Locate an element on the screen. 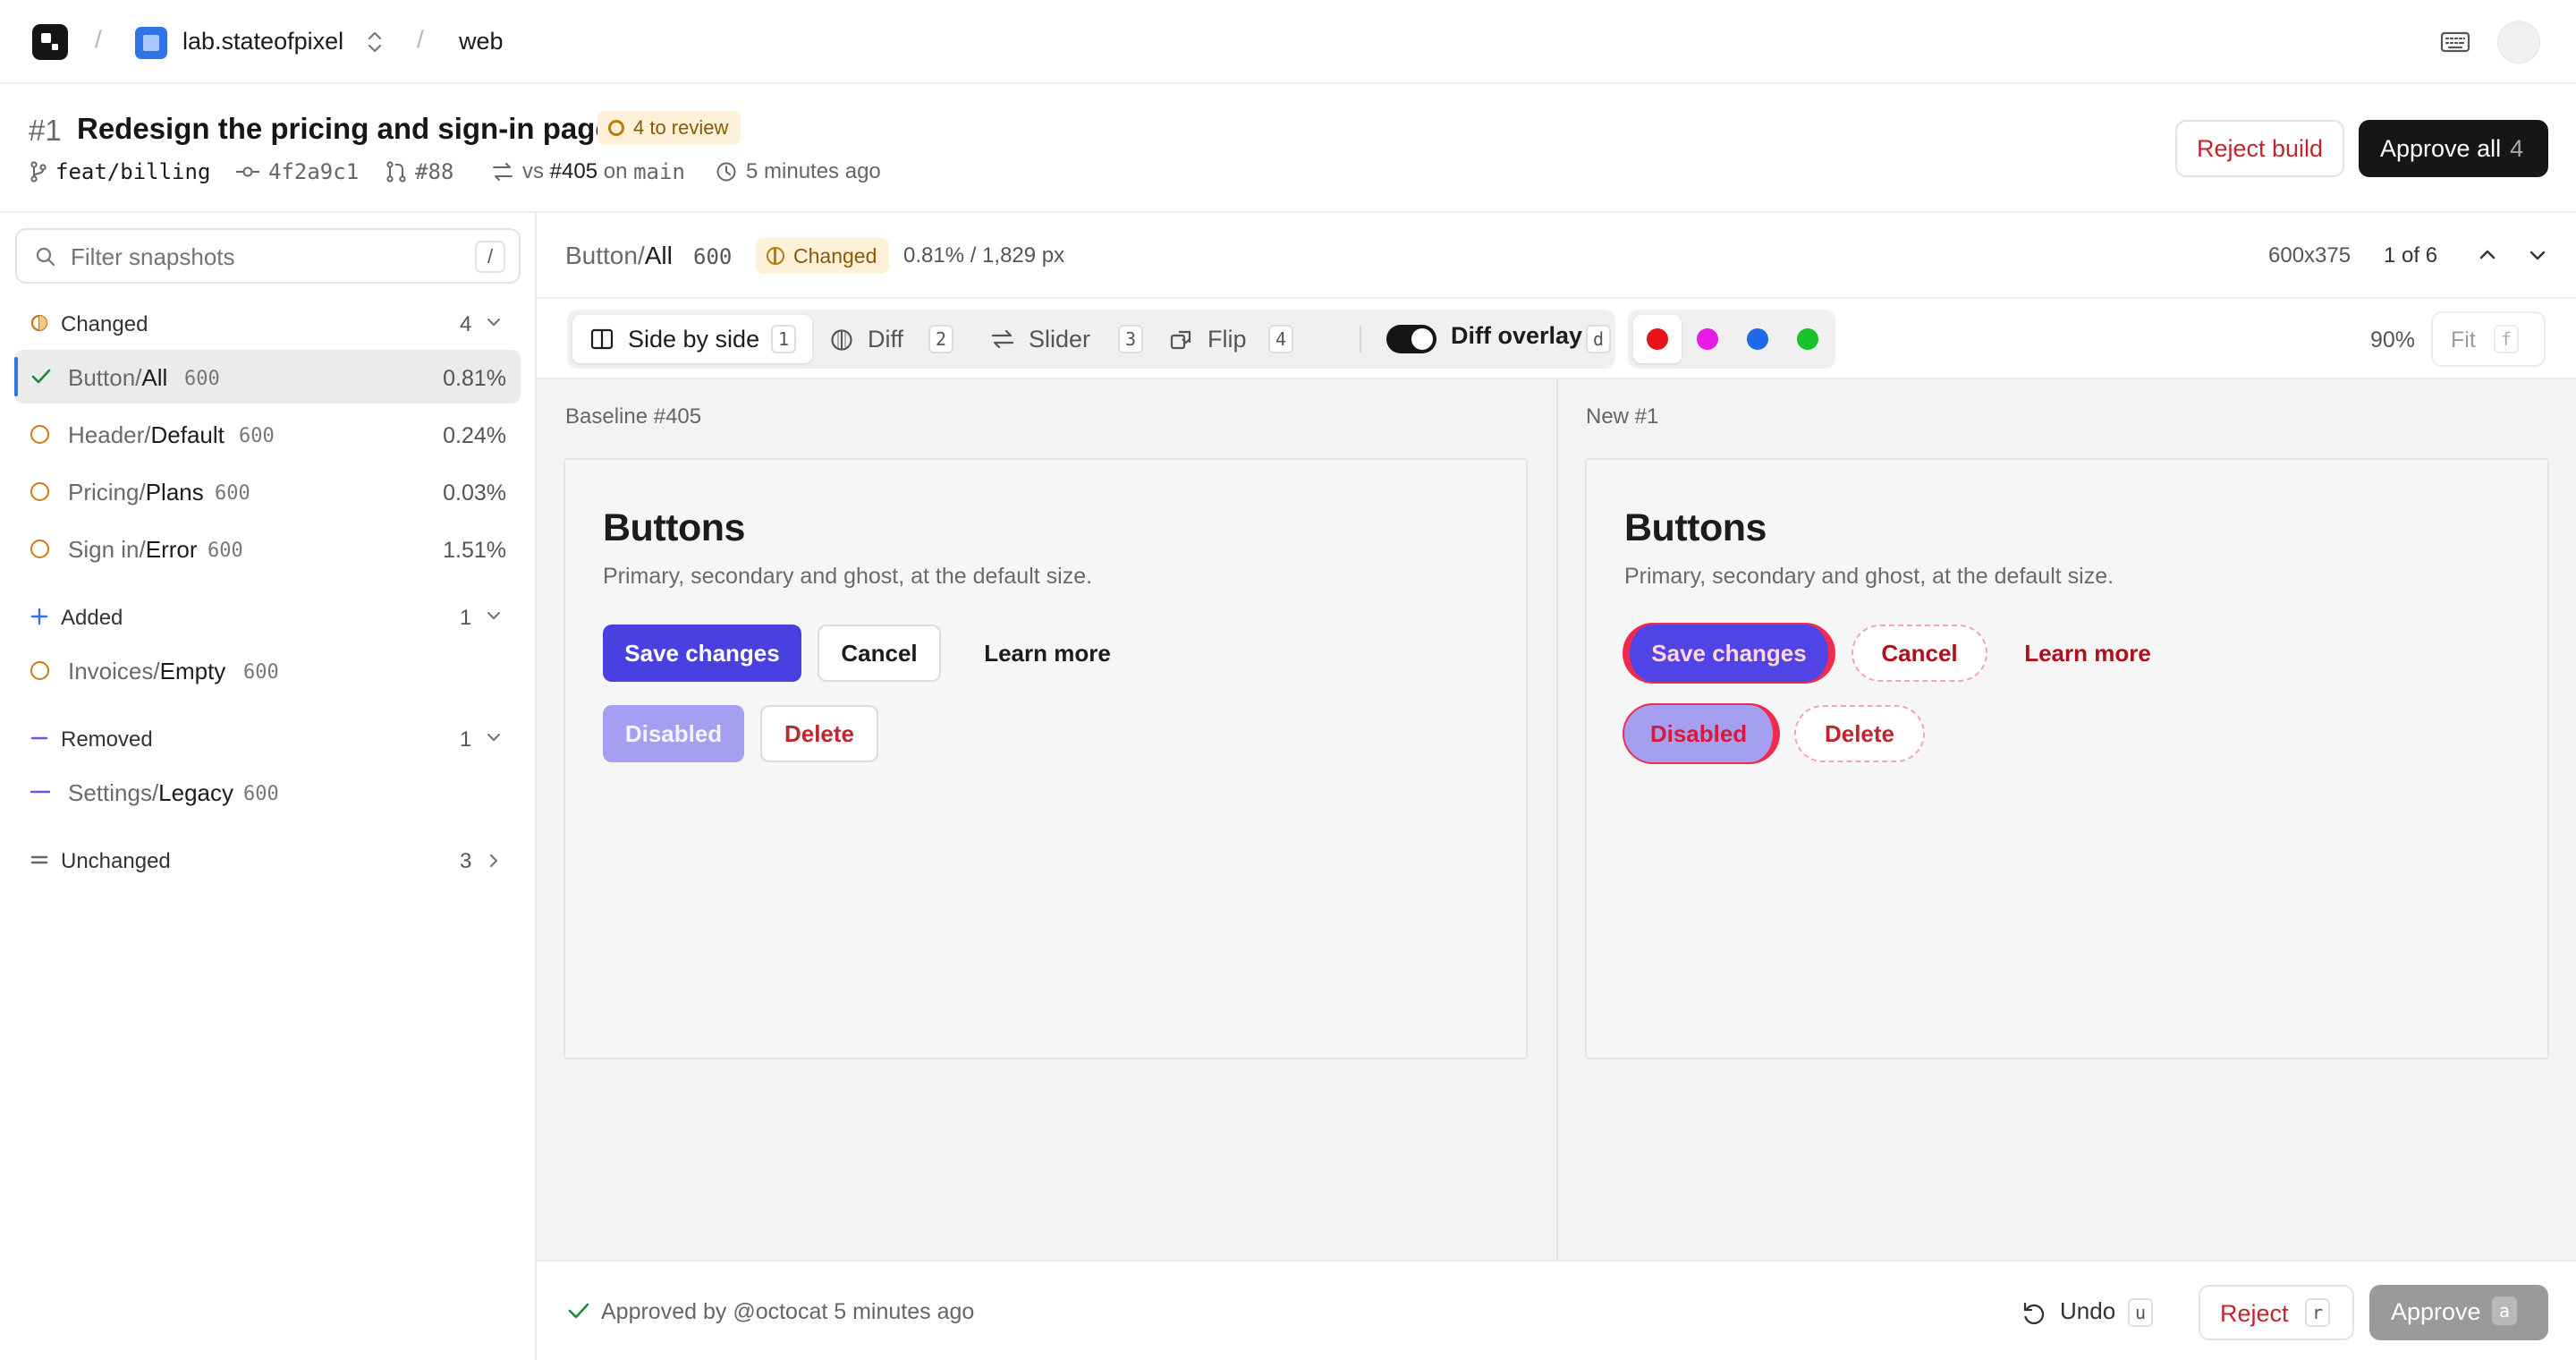 Image resolution: width=2576 pixels, height=1360 pixels. snapshot-name: Pricing/Plans is located at coordinates (136, 493).